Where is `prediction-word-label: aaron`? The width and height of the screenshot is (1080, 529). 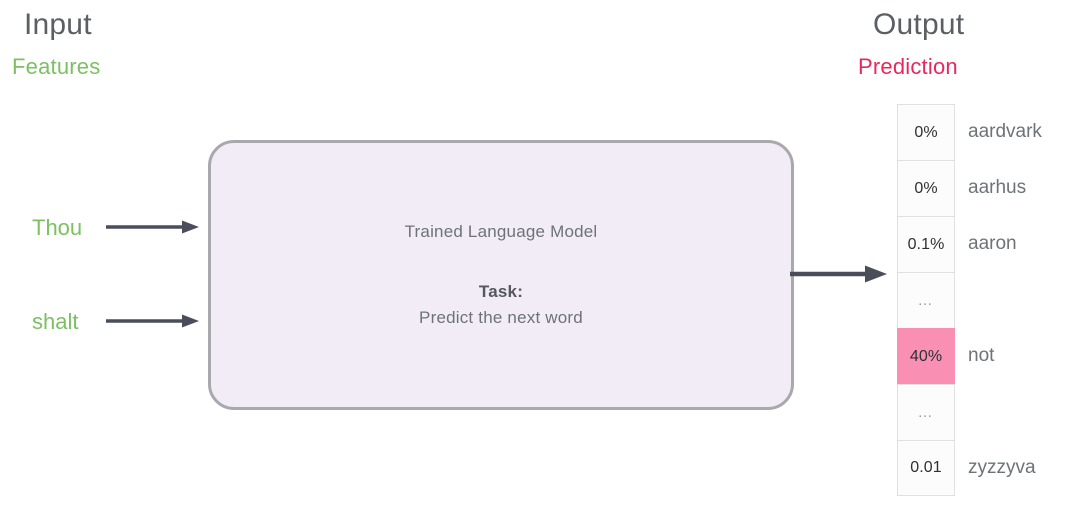 prediction-word-label: aaron is located at coordinates (992, 243).